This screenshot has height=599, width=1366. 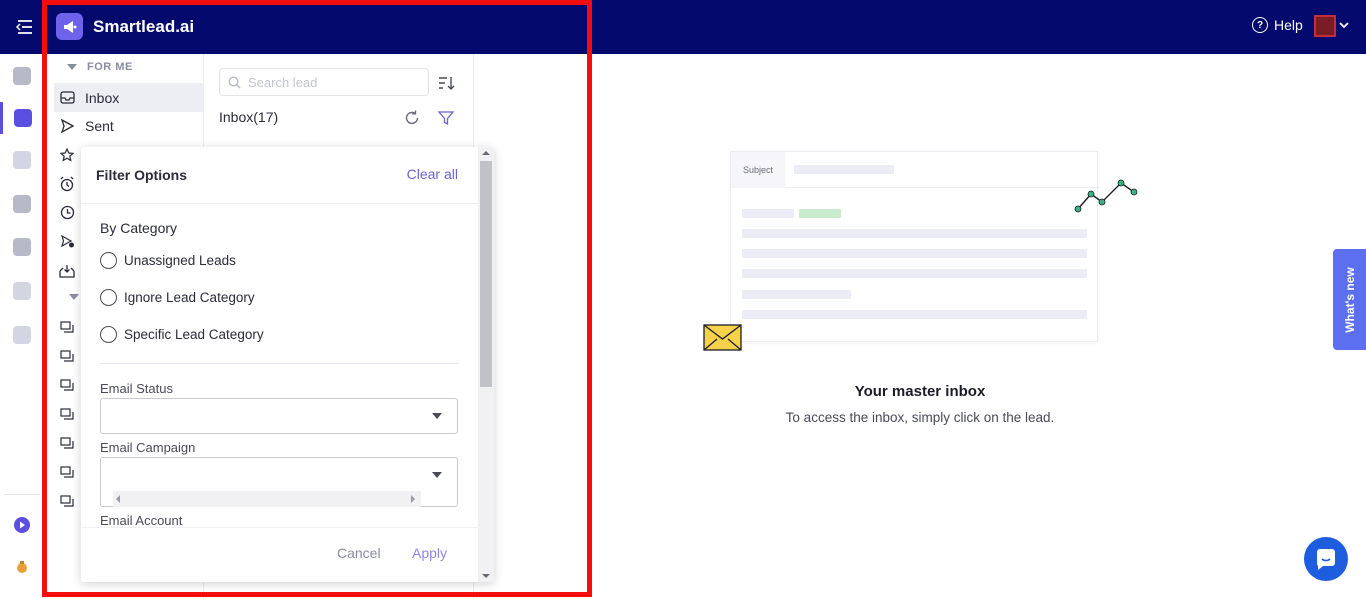 What do you see at coordinates (758, 170) in the screenshot?
I see `subject-label: Subject` at bounding box center [758, 170].